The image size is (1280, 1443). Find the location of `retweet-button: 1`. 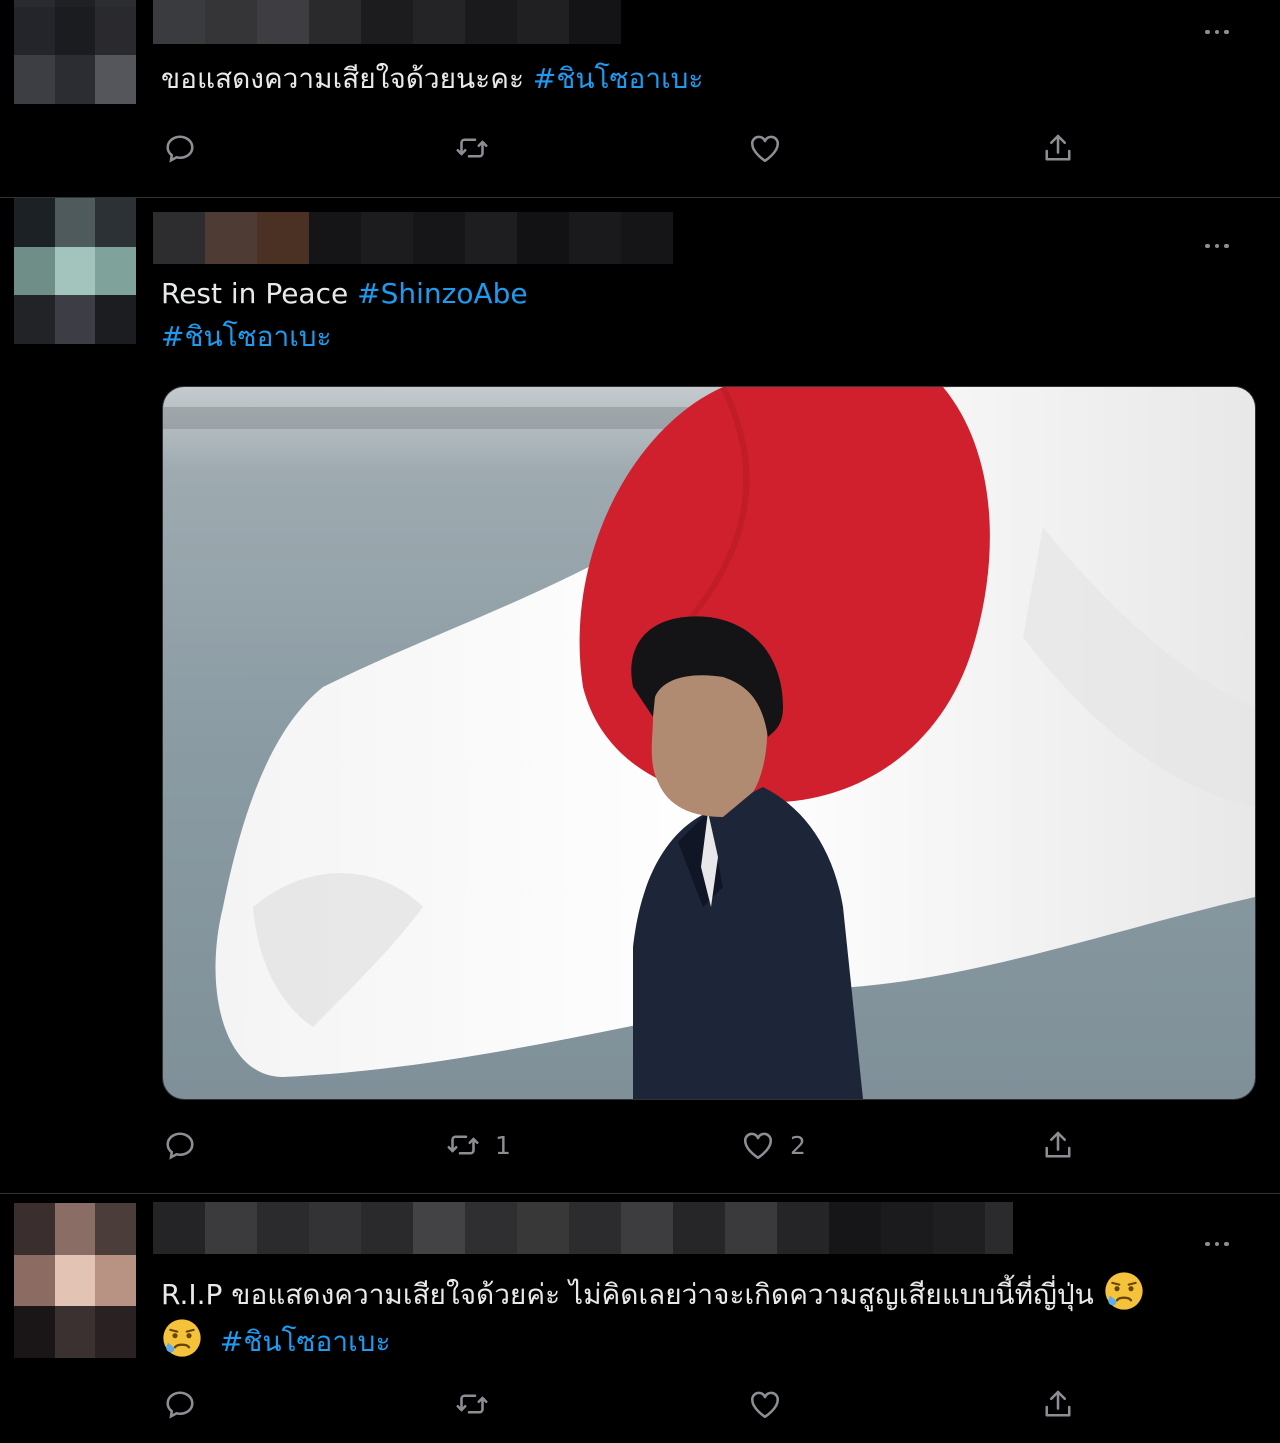

retweet-button: 1 is located at coordinates (478, 1145).